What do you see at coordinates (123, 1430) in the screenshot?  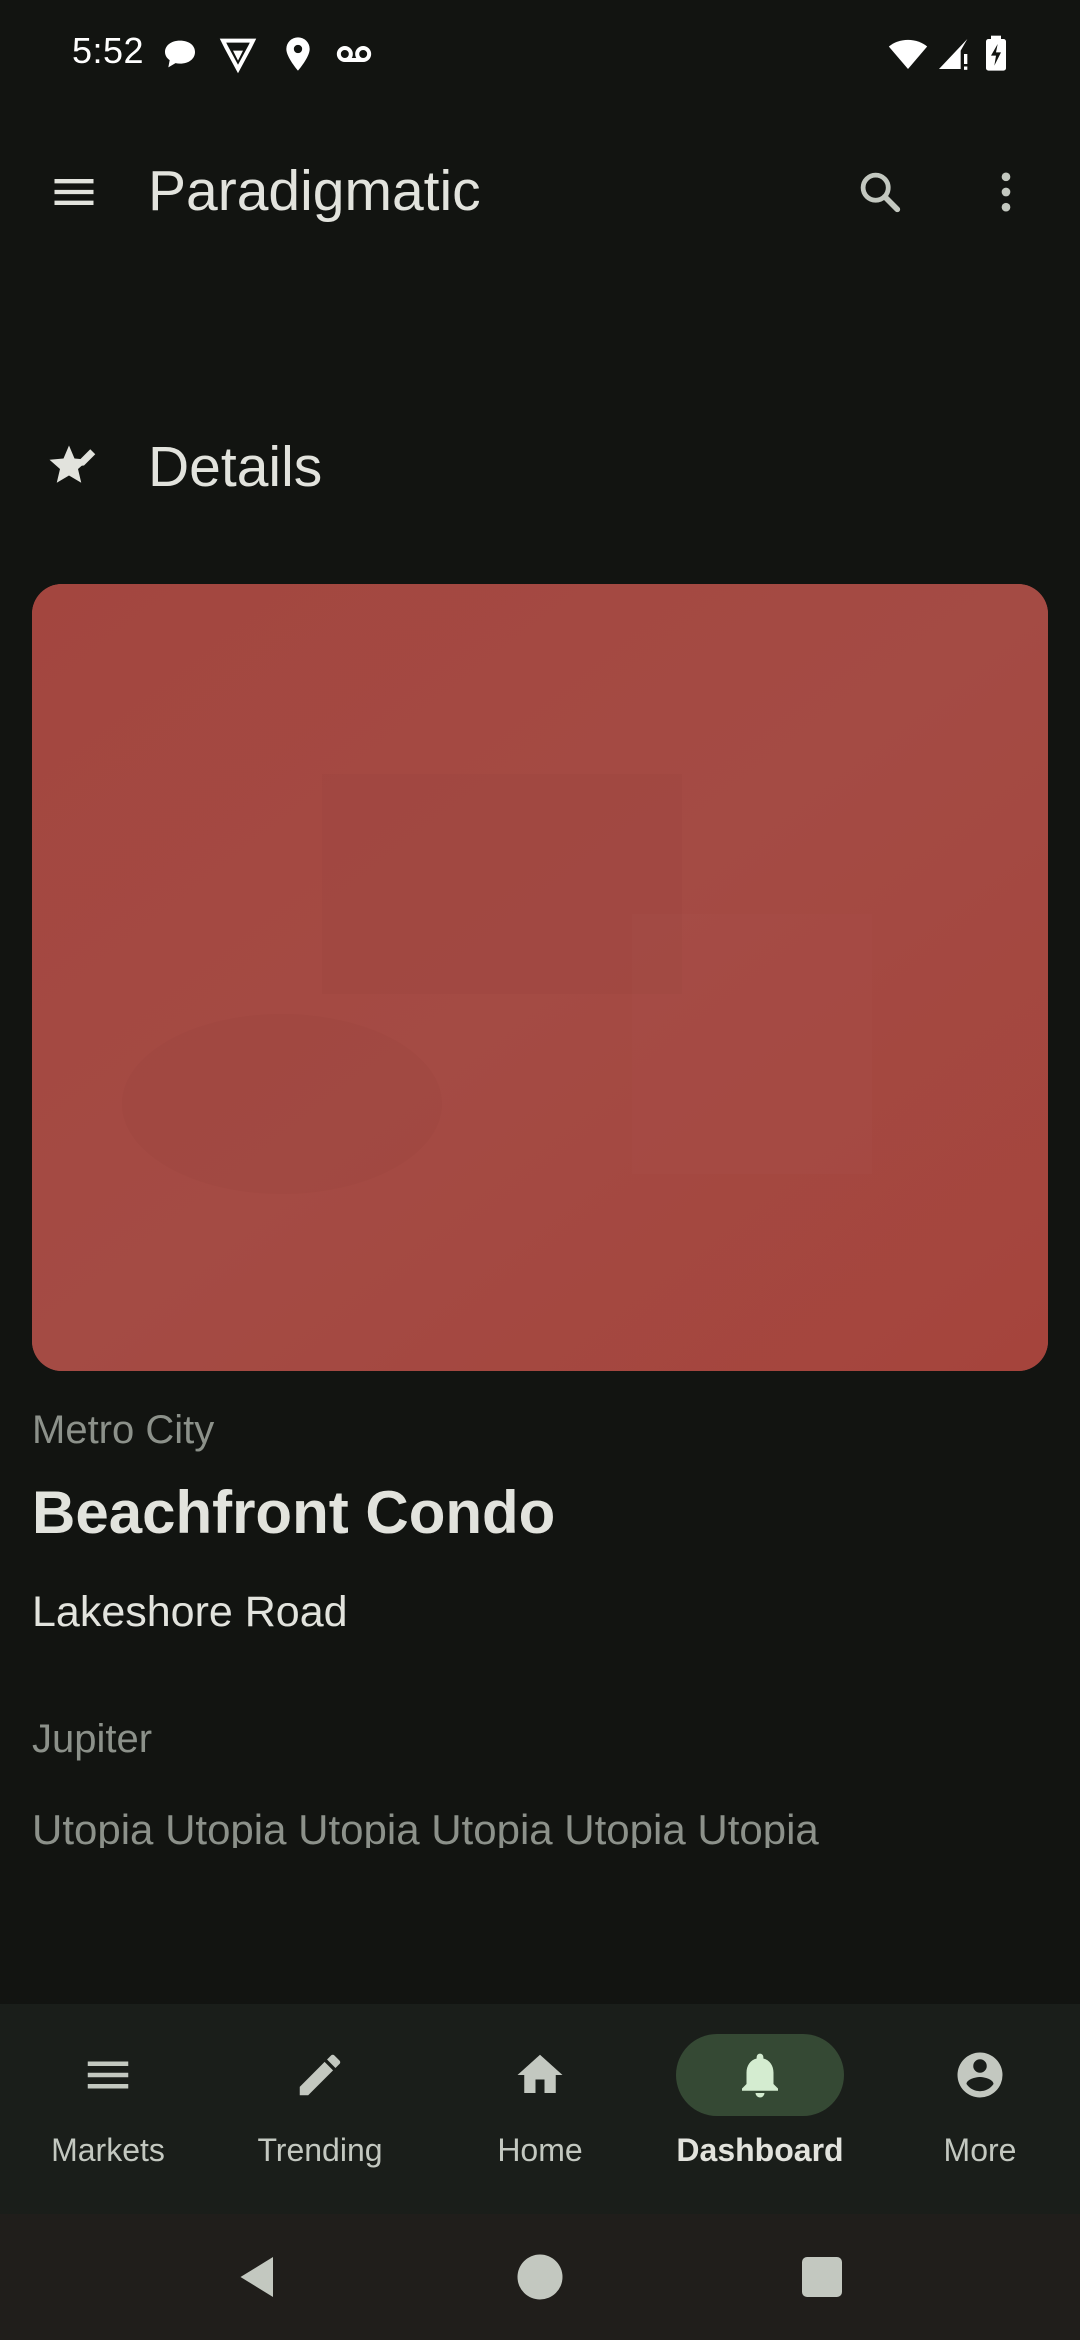 I see `property-city: Metro City` at bounding box center [123, 1430].